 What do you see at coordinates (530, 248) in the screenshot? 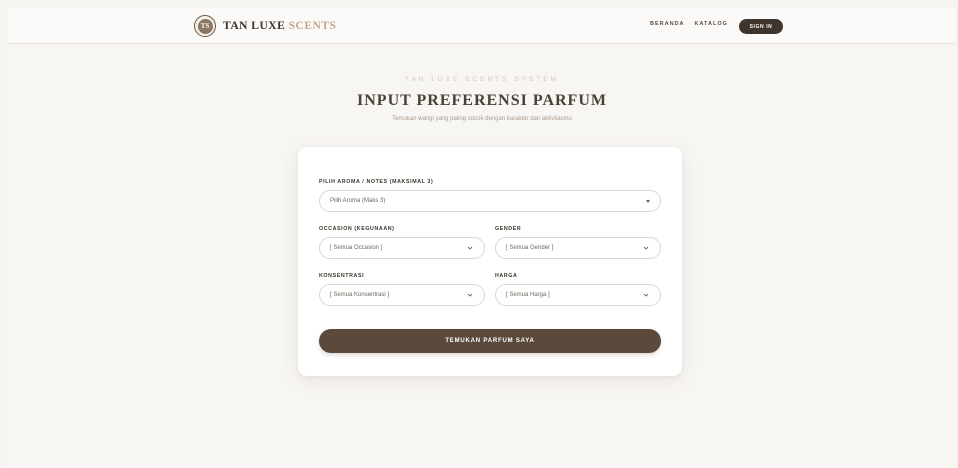
I see `gender-select-value: [ Semua Gender ]` at bounding box center [530, 248].